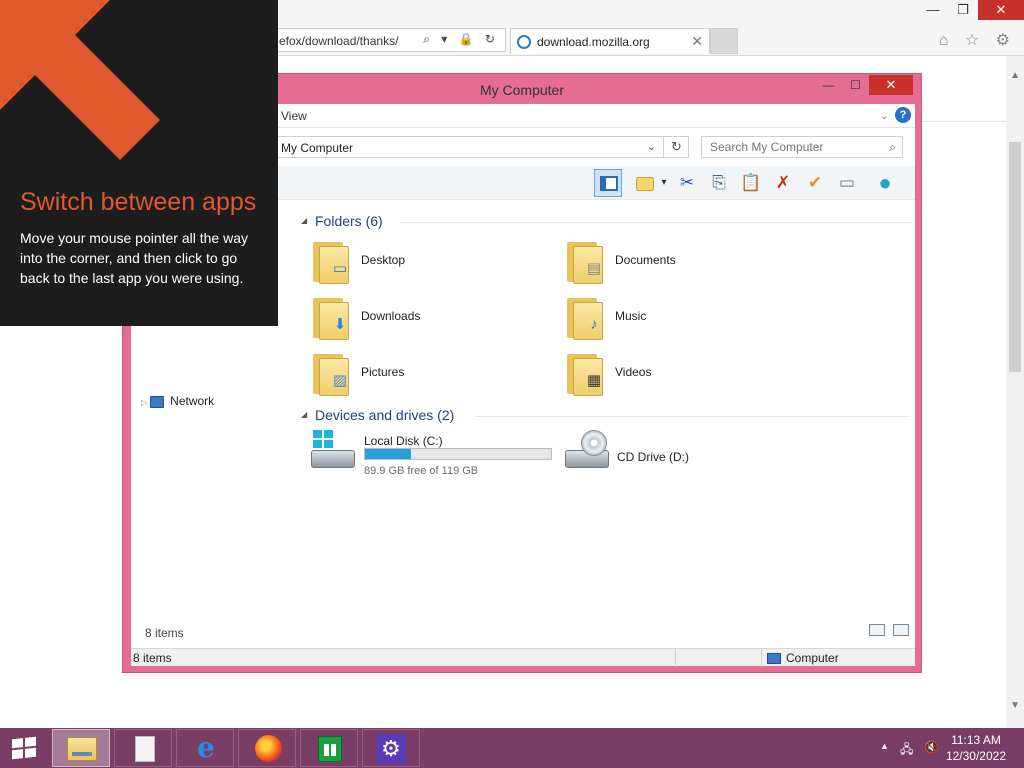  Describe the element at coordinates (587, 261) in the screenshot. I see `documents-folder-icon: ▤` at that location.